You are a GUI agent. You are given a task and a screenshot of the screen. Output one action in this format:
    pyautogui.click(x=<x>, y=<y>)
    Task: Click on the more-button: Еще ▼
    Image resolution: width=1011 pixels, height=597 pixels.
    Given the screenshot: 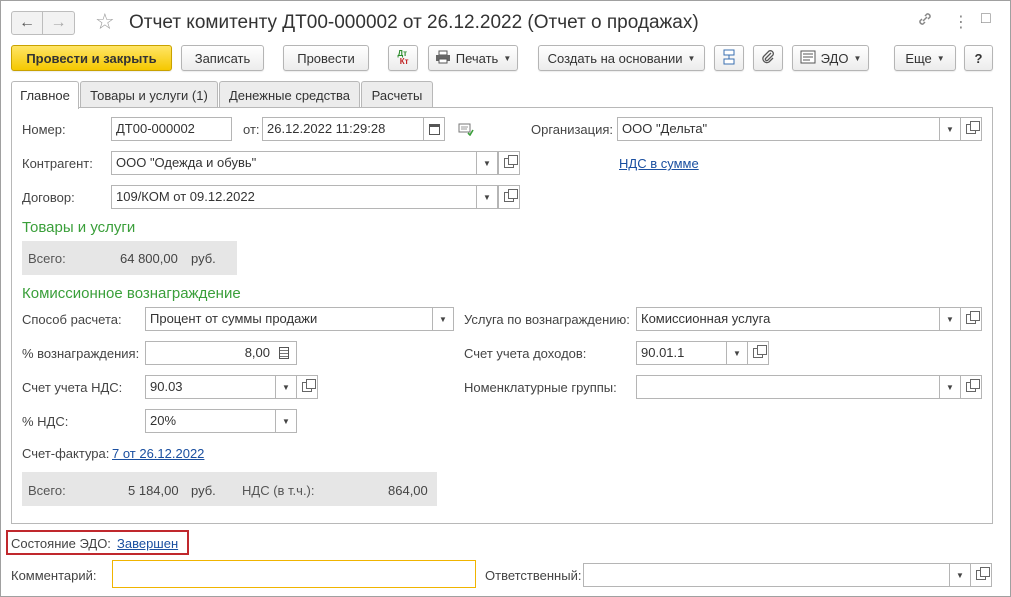 What is the action you would take?
    pyautogui.click(x=925, y=58)
    